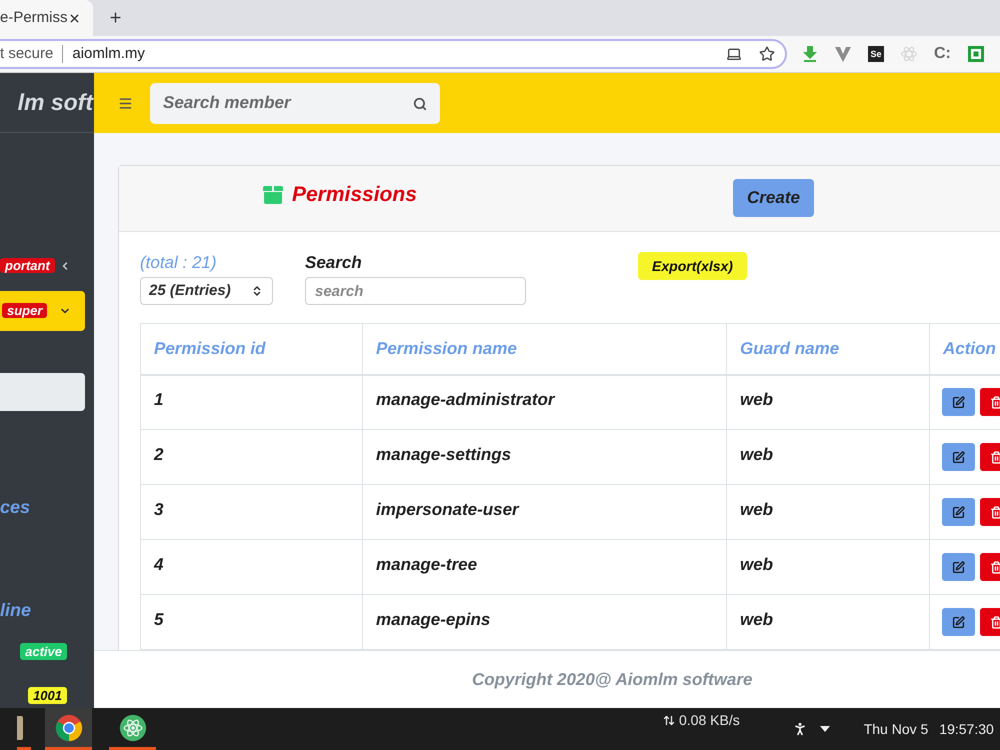 This screenshot has height=750, width=1000. I want to click on network-arrows-icon, so click(669, 720).